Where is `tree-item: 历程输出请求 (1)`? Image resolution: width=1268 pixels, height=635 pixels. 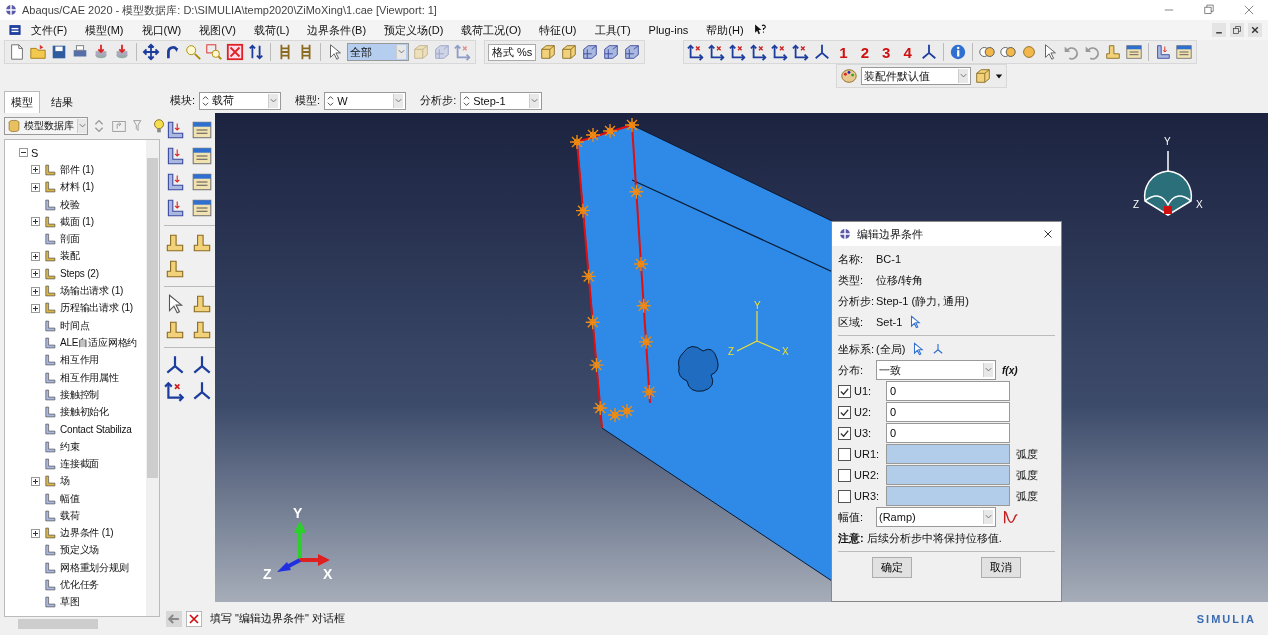 tree-item: 历程输出请求 (1) is located at coordinates (96, 308).